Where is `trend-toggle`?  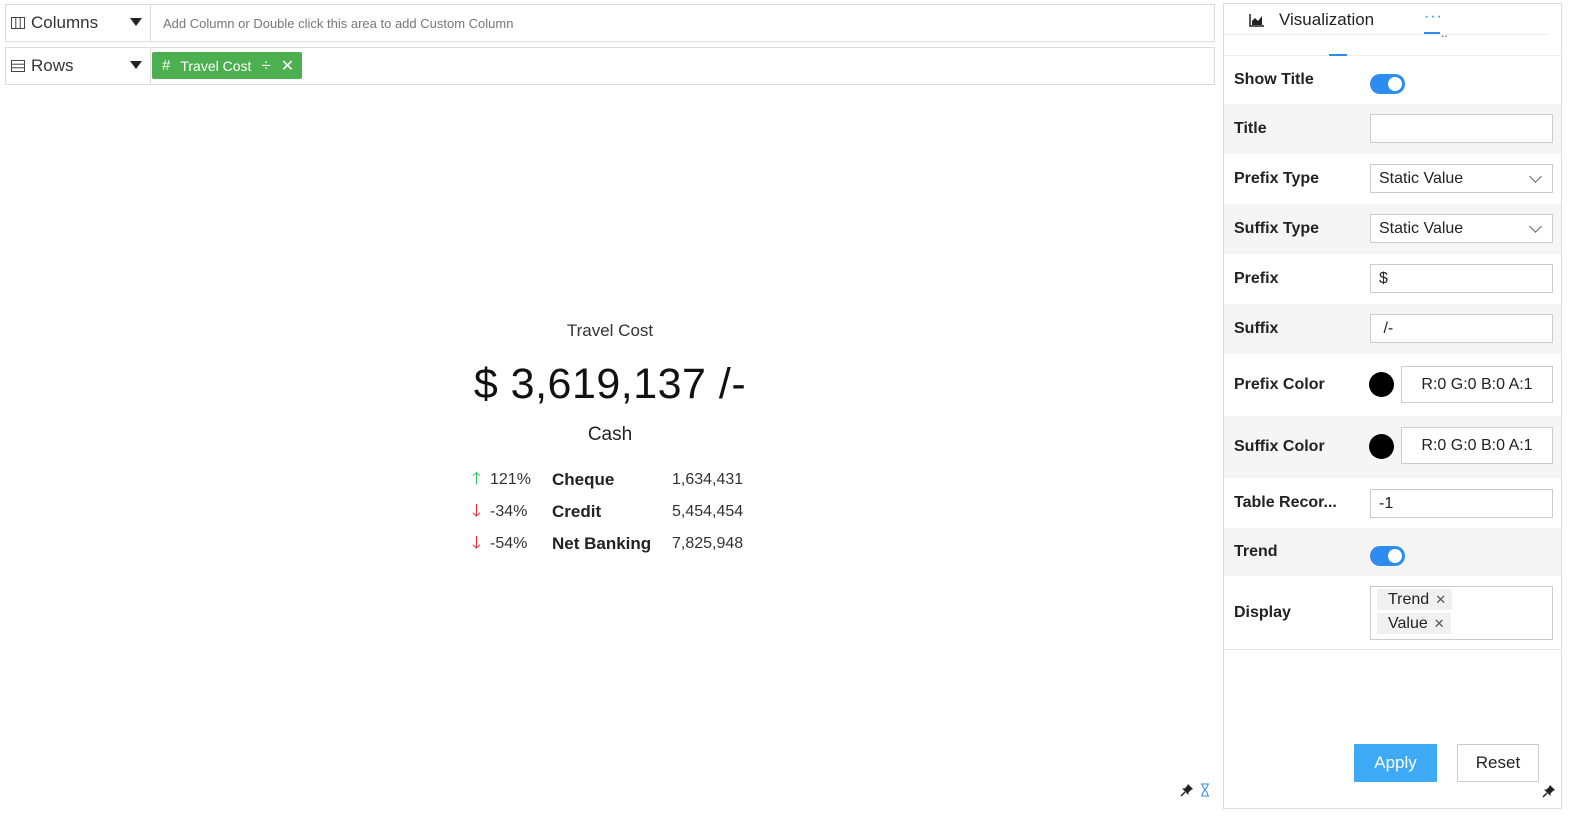 trend-toggle is located at coordinates (1387, 556).